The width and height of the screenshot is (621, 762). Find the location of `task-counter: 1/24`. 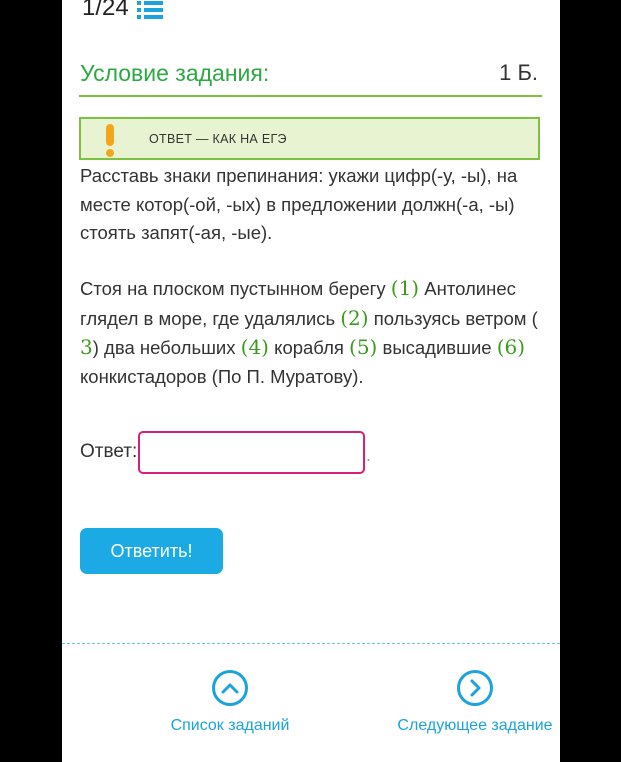

task-counter: 1/24 is located at coordinates (122, 11).